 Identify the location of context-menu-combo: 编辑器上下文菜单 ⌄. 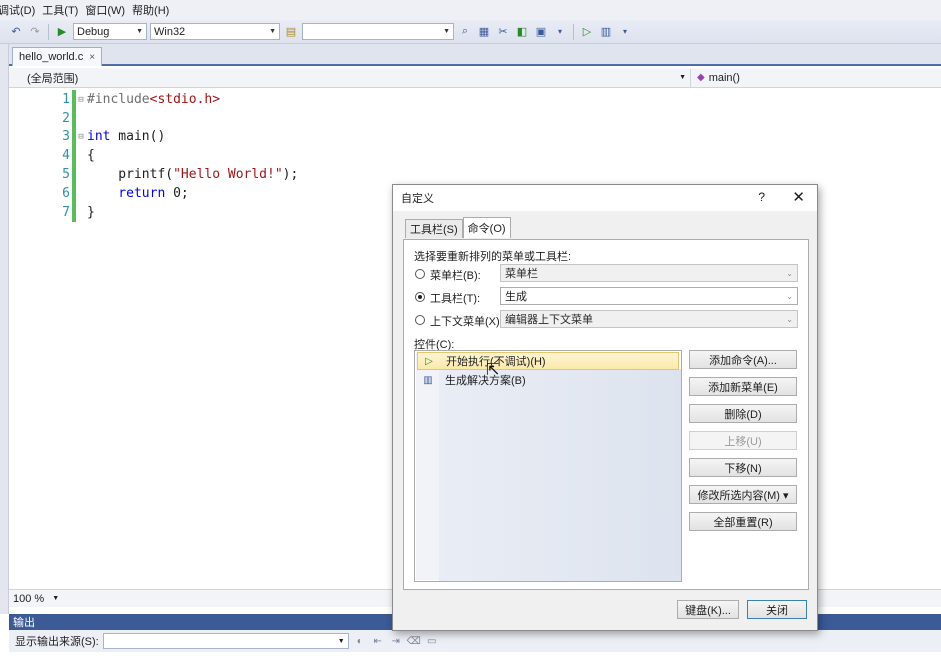
(649, 319).